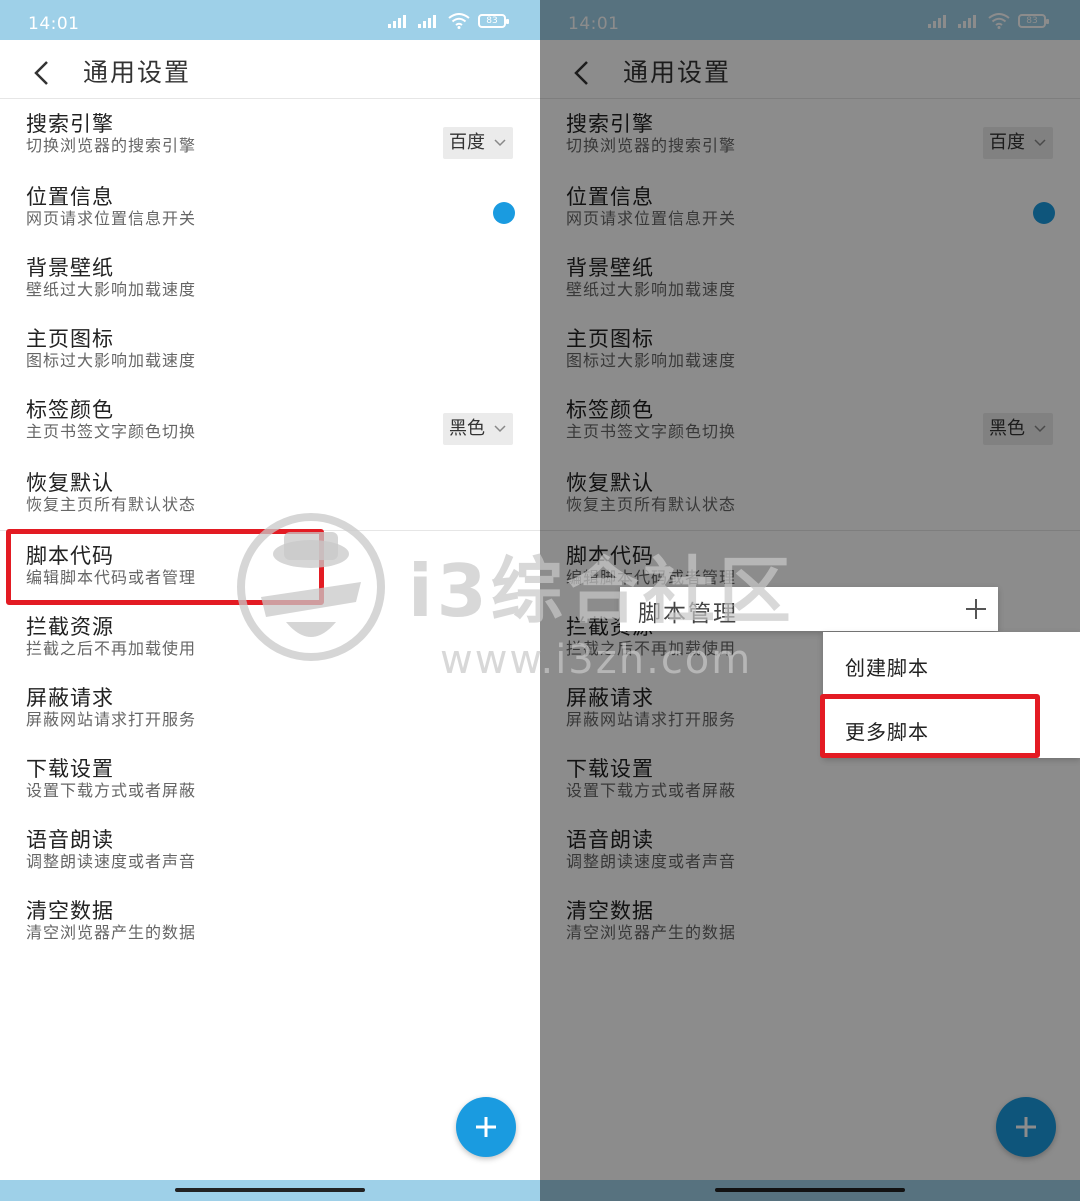 The image size is (1080, 1201). What do you see at coordinates (111, 932) in the screenshot?
I see `setting-subtitle: 清空浏览器产生的数据` at bounding box center [111, 932].